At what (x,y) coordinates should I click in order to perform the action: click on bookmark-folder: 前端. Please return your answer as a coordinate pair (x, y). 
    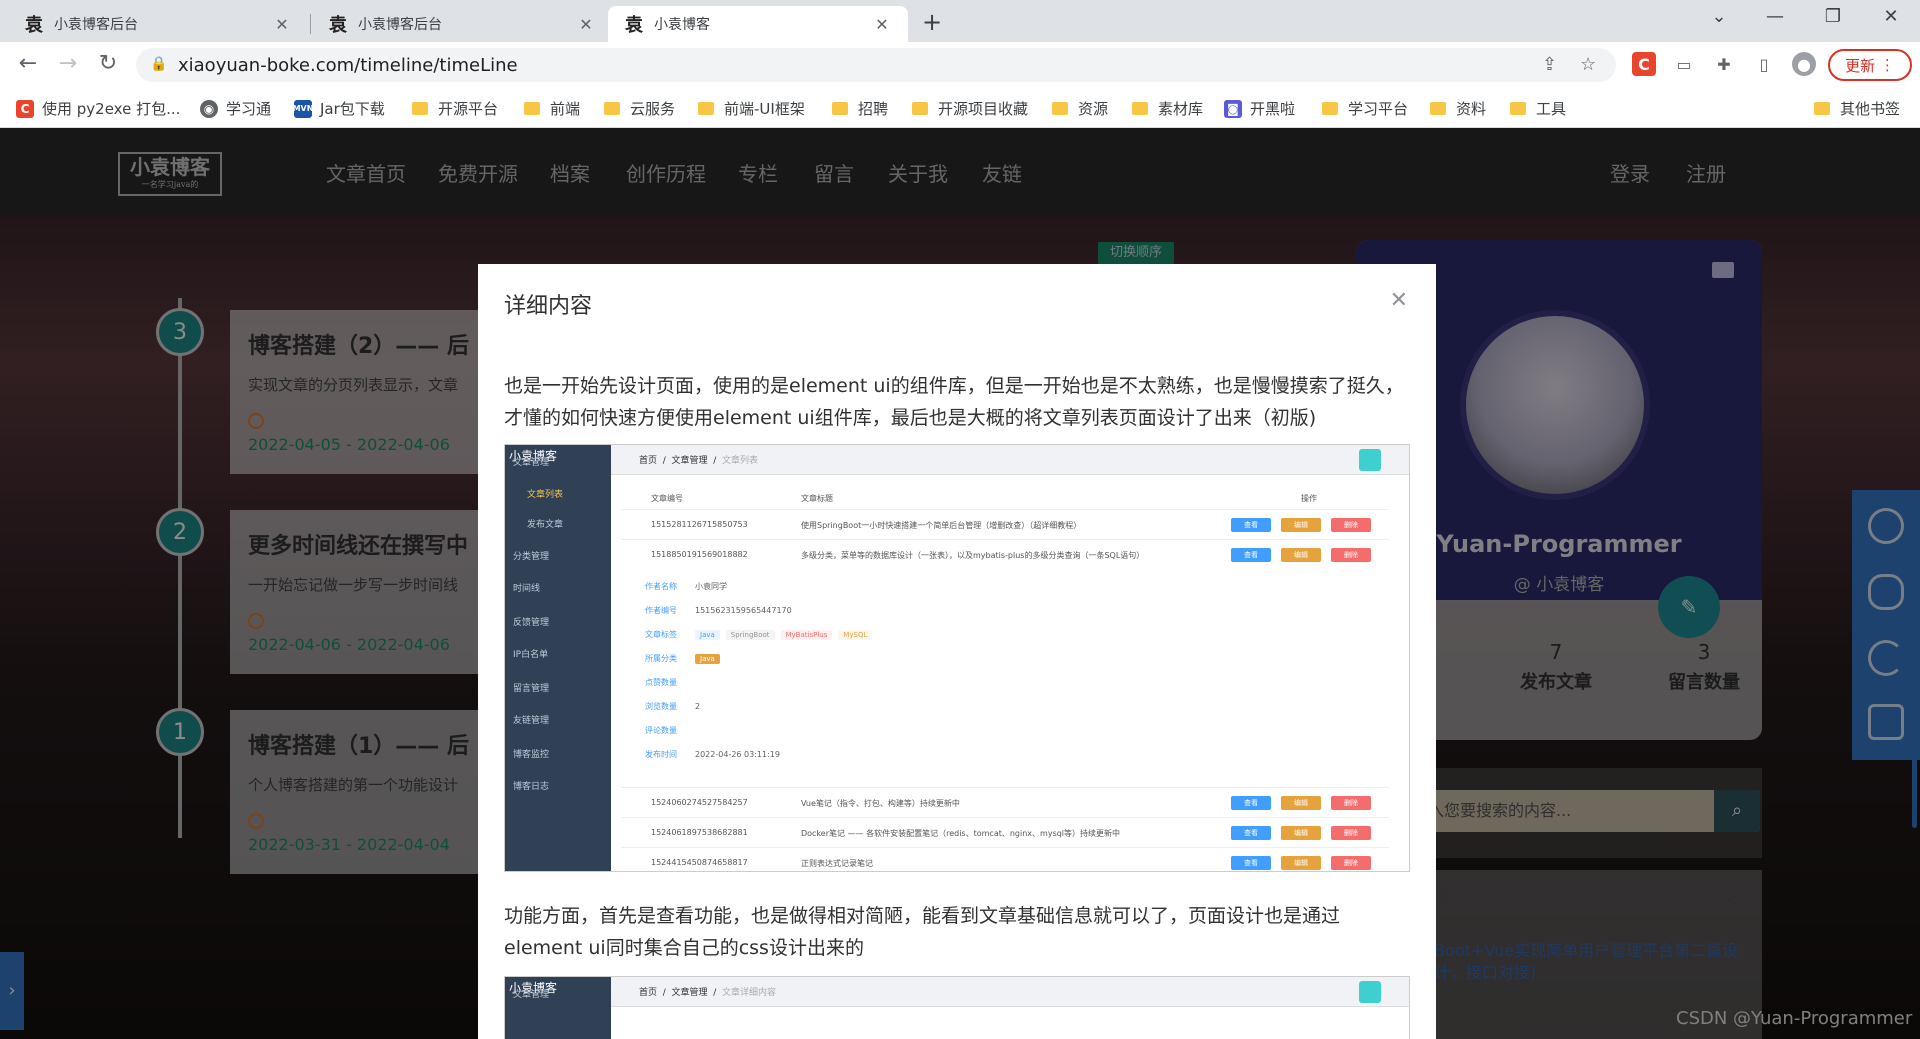
    Looking at the image, I should click on (552, 108).